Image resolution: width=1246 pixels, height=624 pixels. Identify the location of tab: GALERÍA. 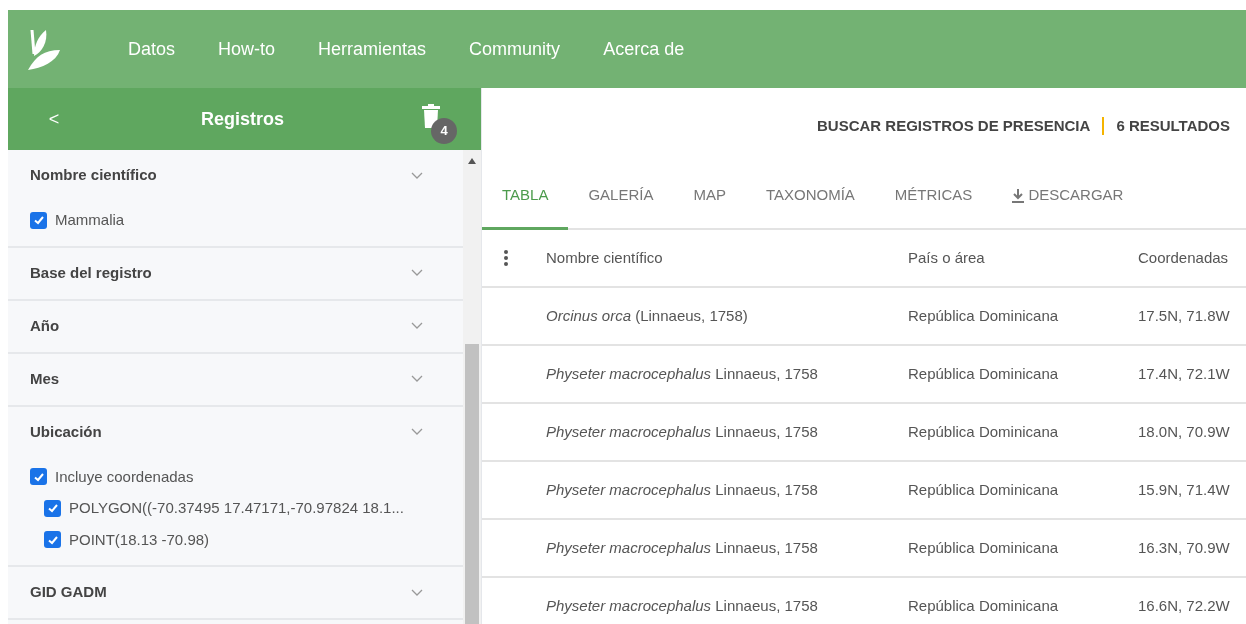
(621, 197).